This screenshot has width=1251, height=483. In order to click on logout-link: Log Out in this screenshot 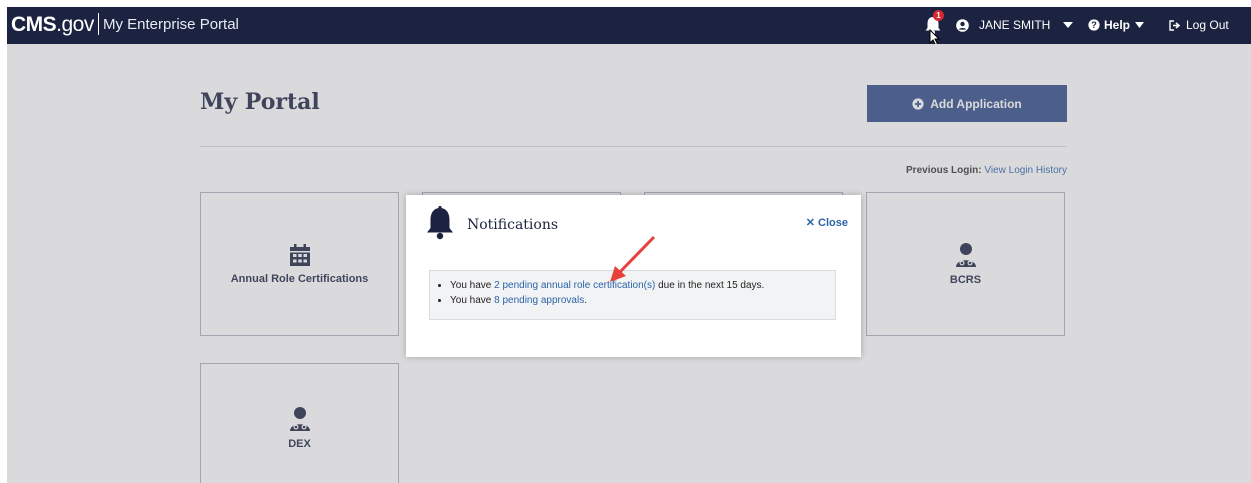, I will do `click(1199, 25)`.